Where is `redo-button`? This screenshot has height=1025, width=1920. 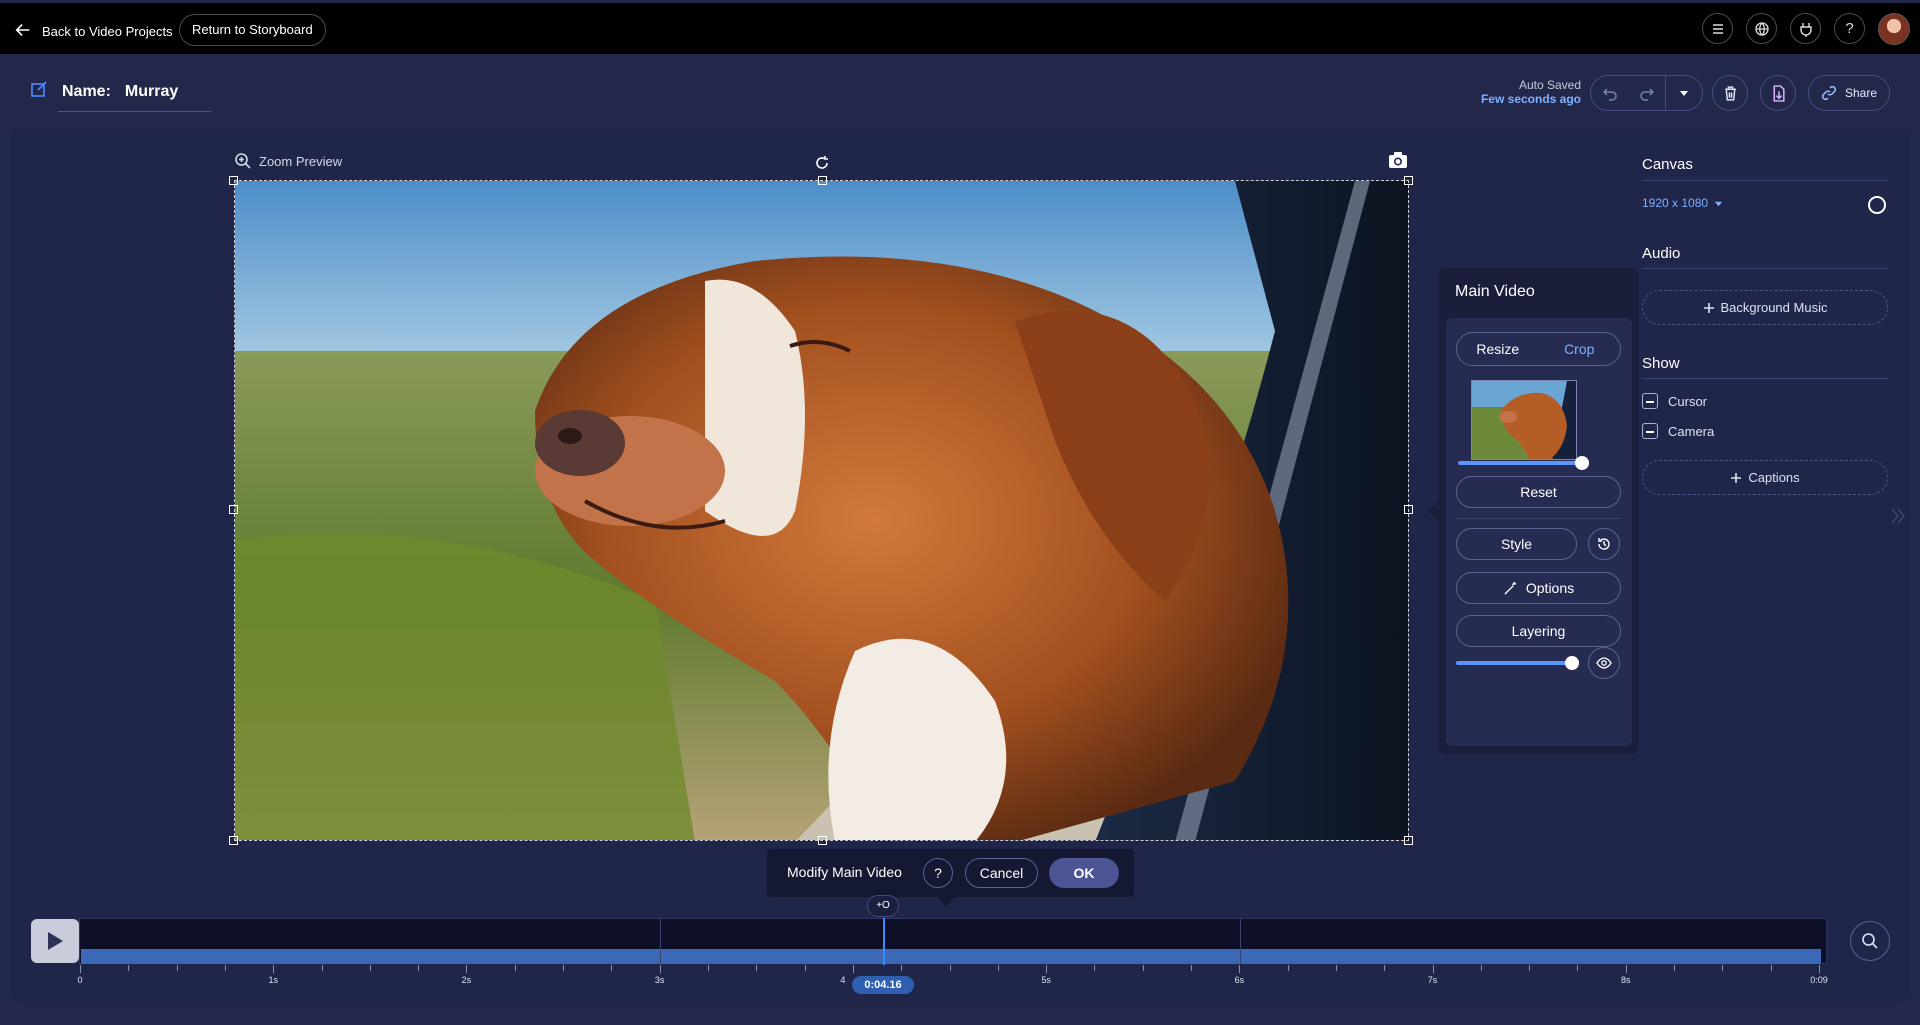 redo-button is located at coordinates (1646, 93).